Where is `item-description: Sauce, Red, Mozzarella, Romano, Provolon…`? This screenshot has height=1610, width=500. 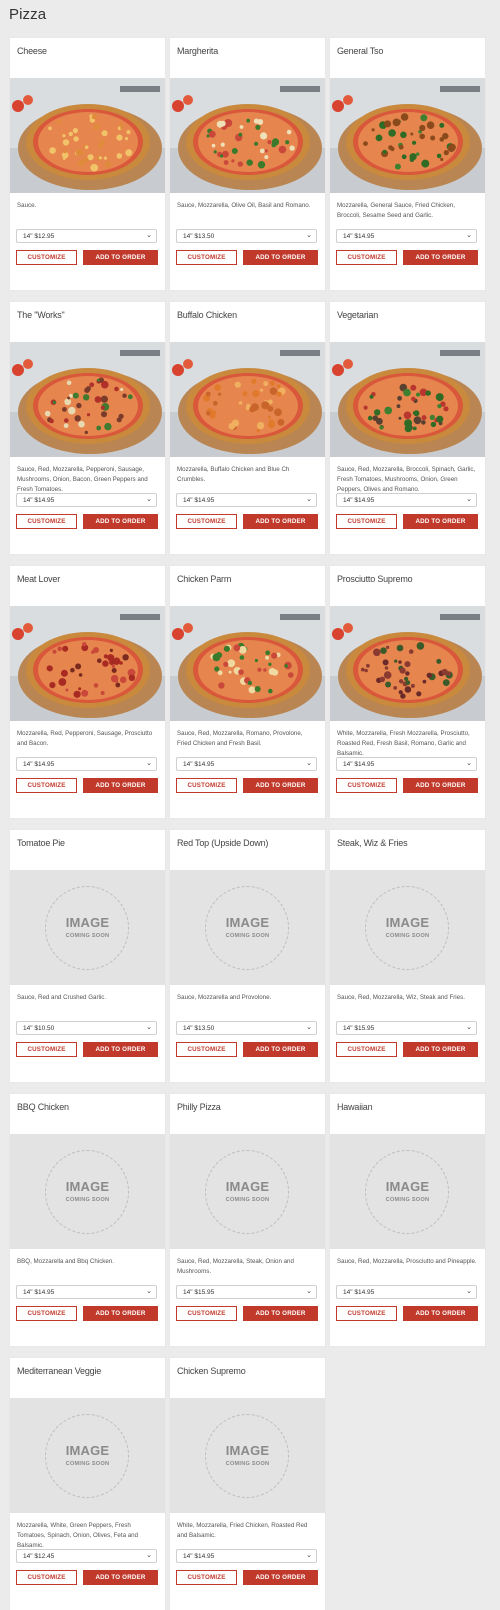 item-description: Sauce, Red, Mozzarella, Romano, Provolon… is located at coordinates (240, 738).